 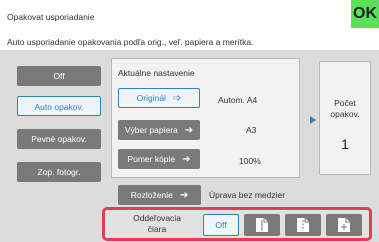 I want to click on ok-button: OK, so click(x=365, y=14).